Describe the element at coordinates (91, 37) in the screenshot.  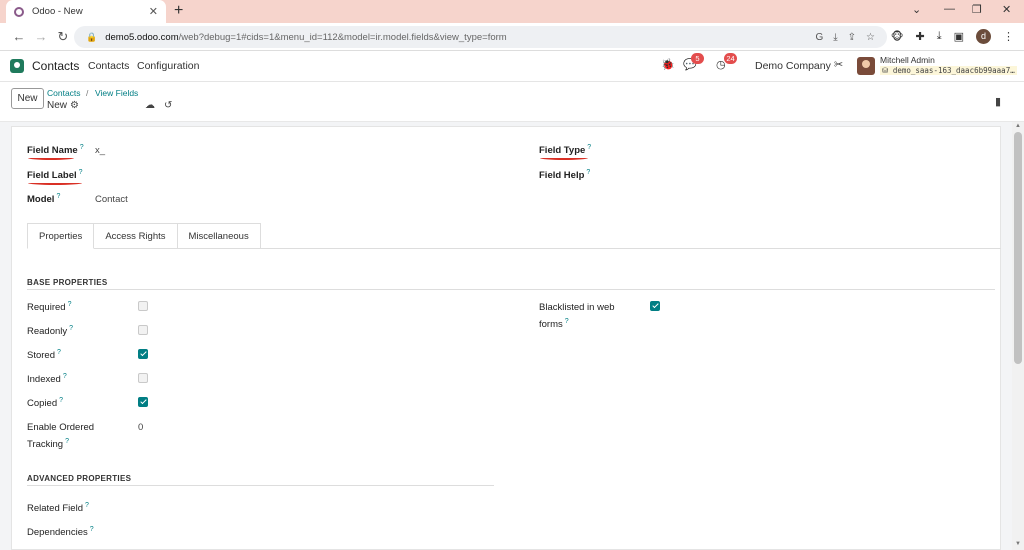
I see `lock-icon: 🔒` at that location.